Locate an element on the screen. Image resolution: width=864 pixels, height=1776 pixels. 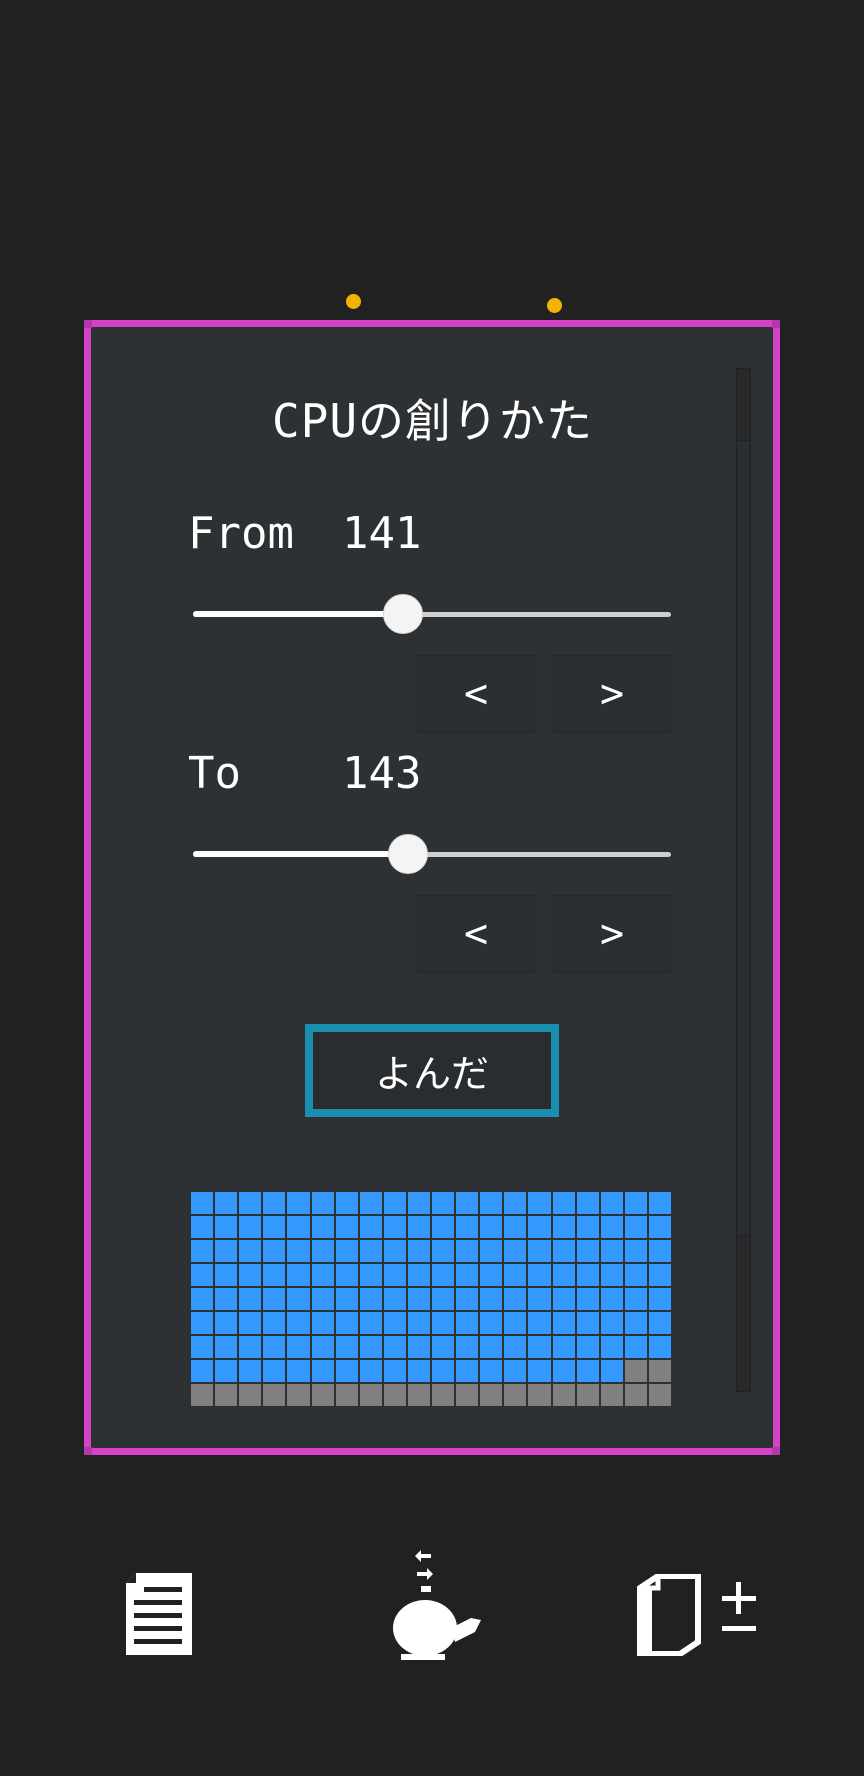
document-icon-glyph is located at coordinates (159, 1614).